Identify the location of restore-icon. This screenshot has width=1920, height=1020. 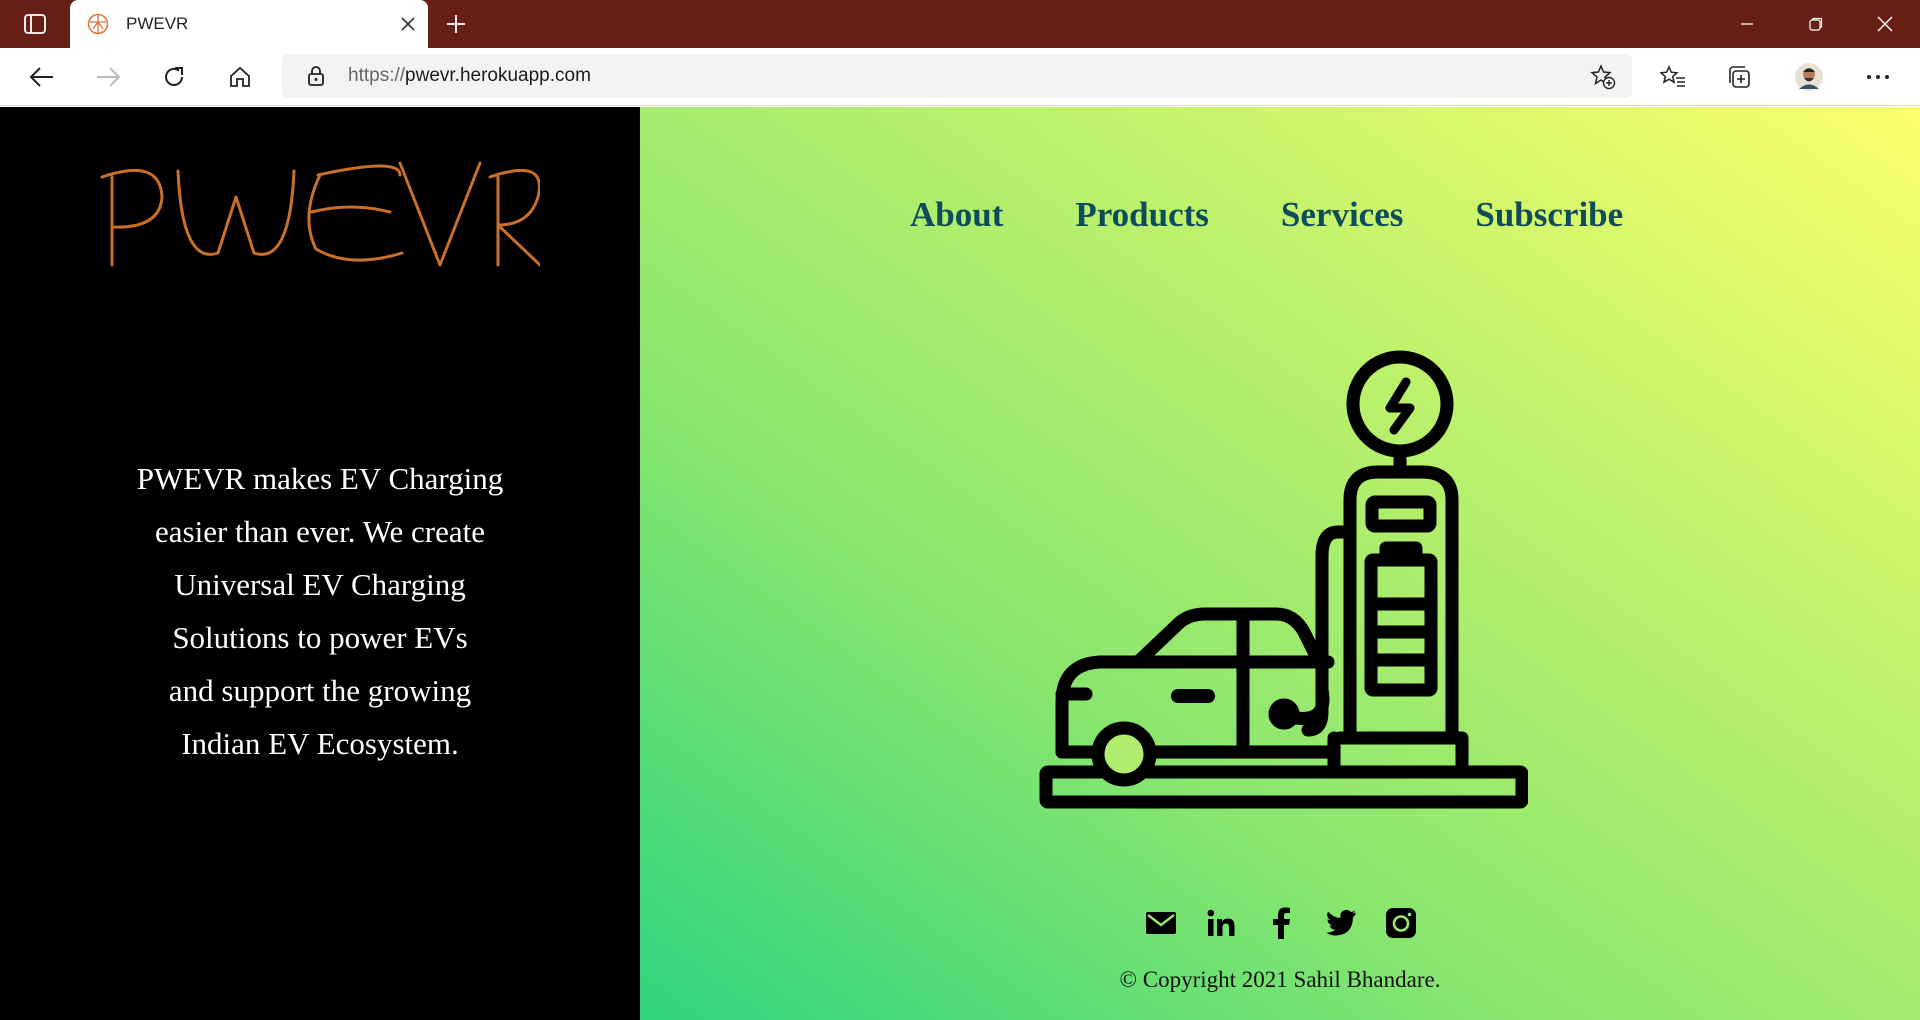
(1816, 24).